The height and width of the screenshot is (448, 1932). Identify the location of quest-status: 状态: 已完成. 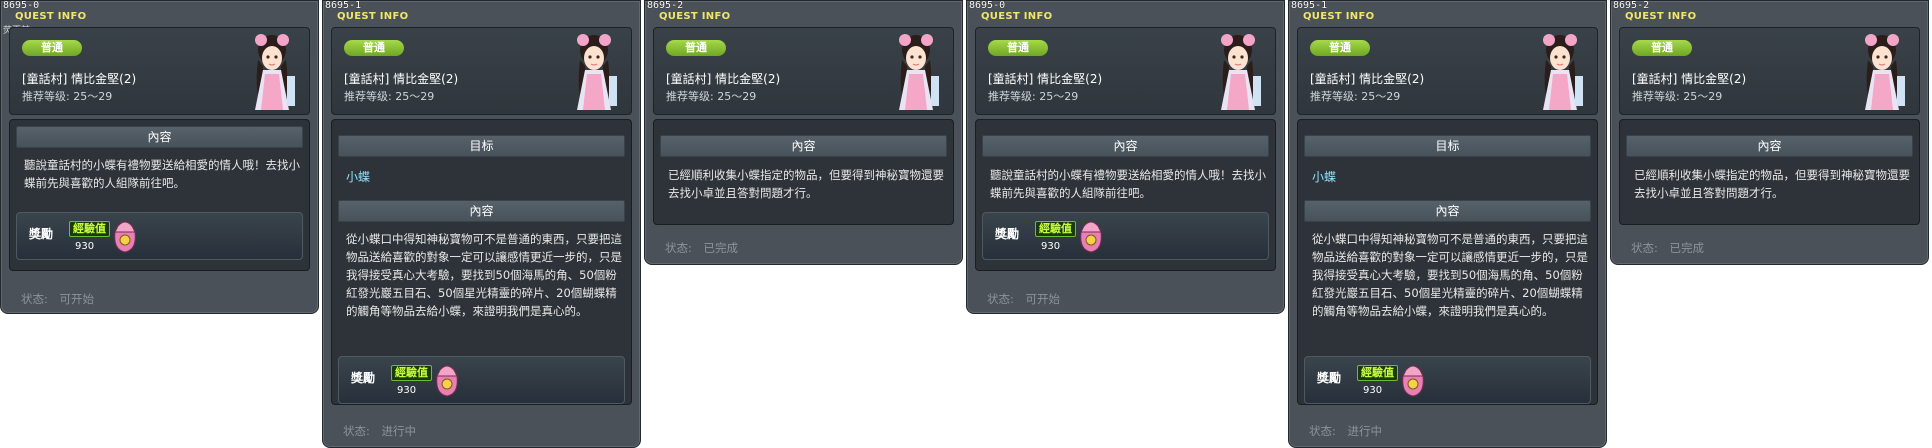
(1667, 248).